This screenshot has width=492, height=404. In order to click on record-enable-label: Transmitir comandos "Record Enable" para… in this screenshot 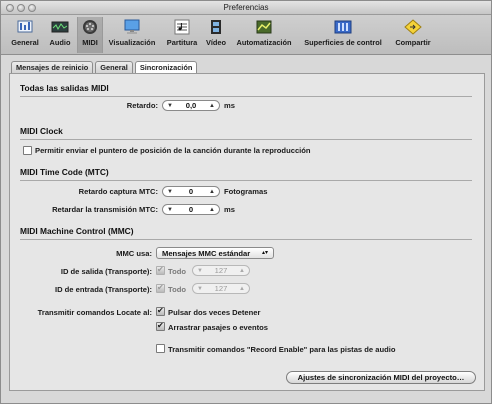, I will do `click(282, 349)`.